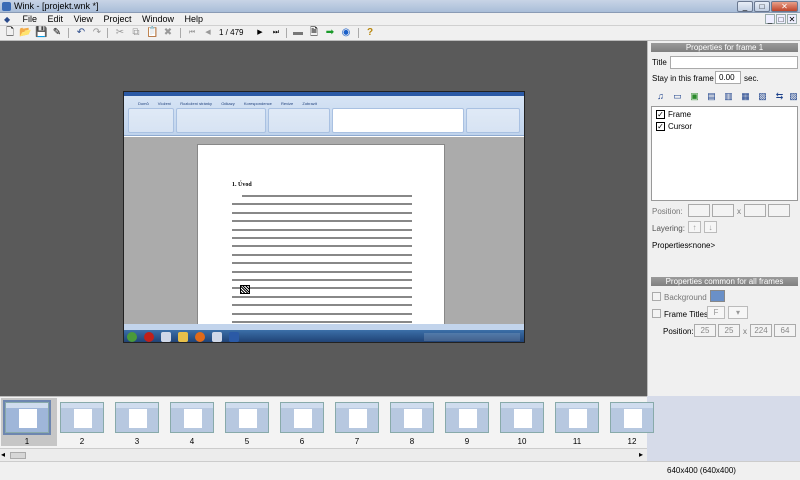 The height and width of the screenshot is (480, 800). Describe the element at coordinates (711, 96) in the screenshot. I see `add-image-icon: ▤` at that location.